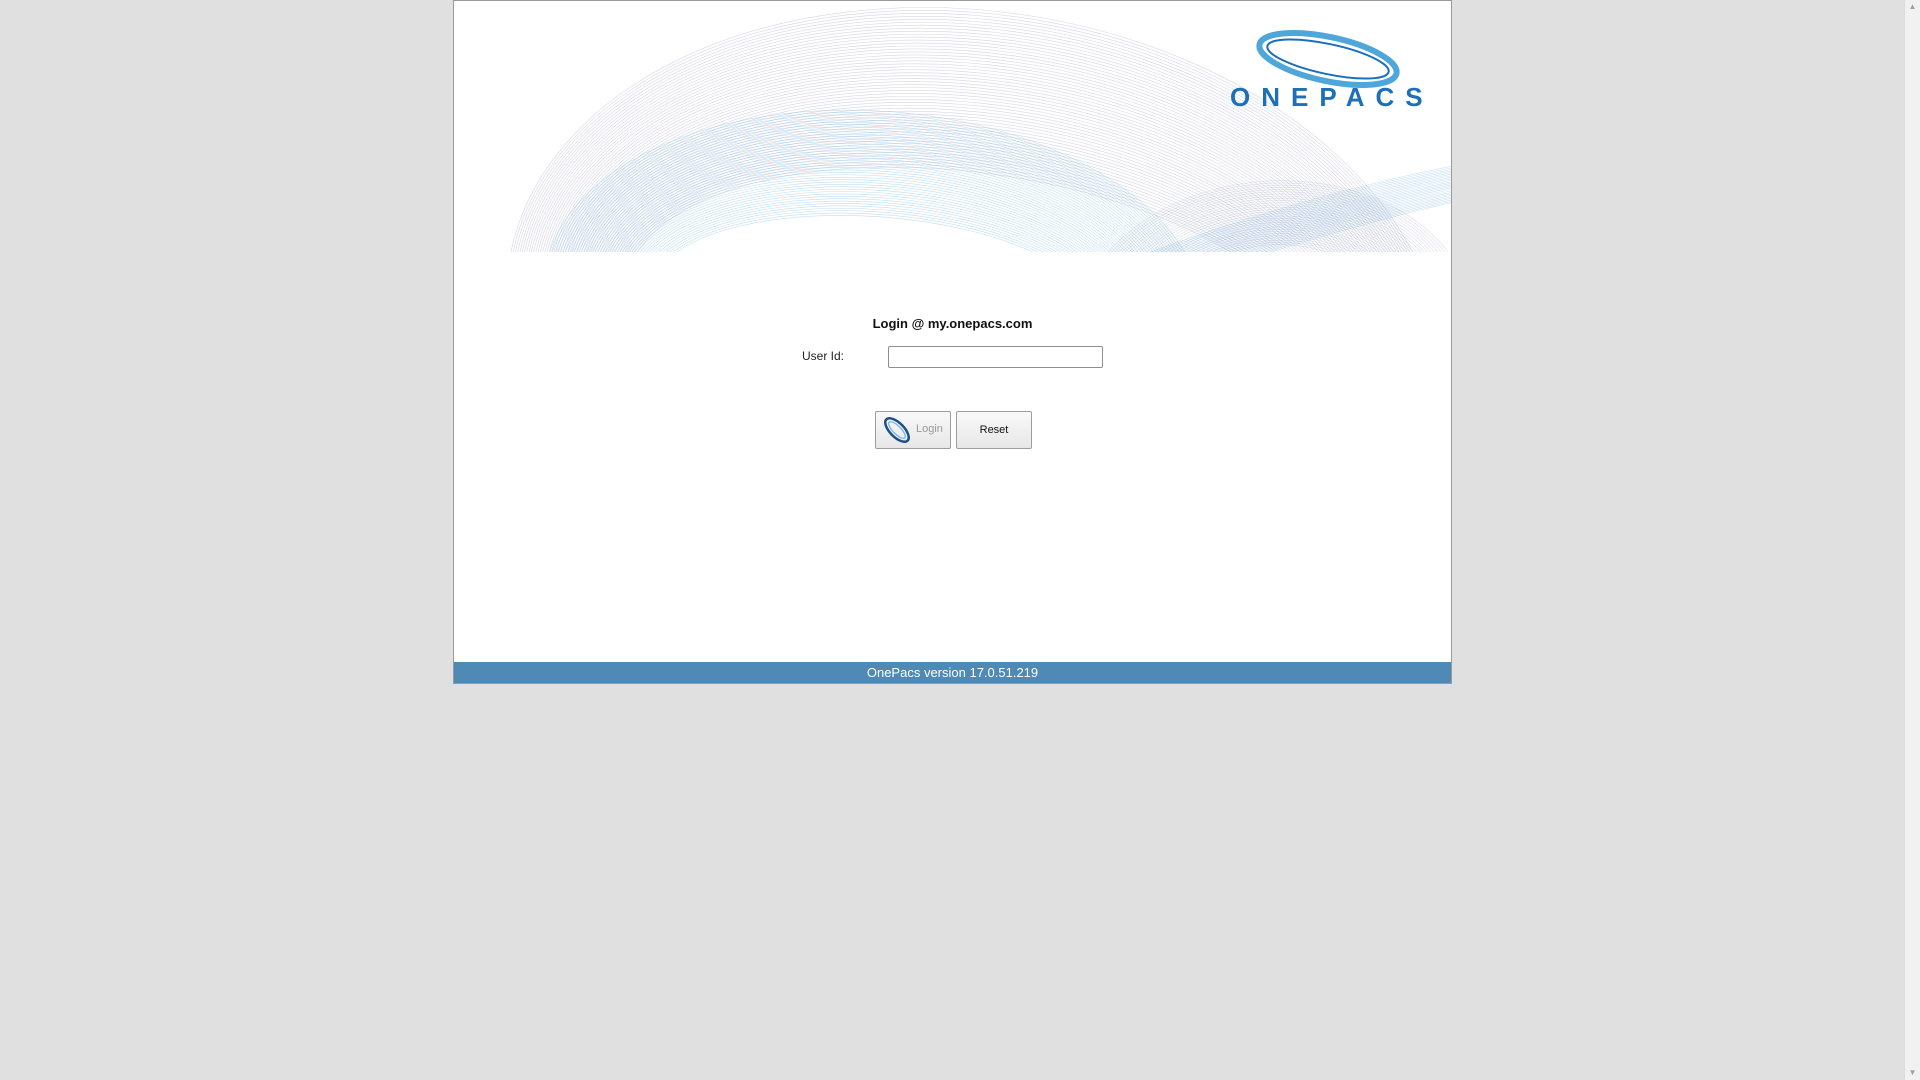 Image resolution: width=1920 pixels, height=1080 pixels. I want to click on scroll-down-arrow-icon: ▼, so click(1912, 1073).